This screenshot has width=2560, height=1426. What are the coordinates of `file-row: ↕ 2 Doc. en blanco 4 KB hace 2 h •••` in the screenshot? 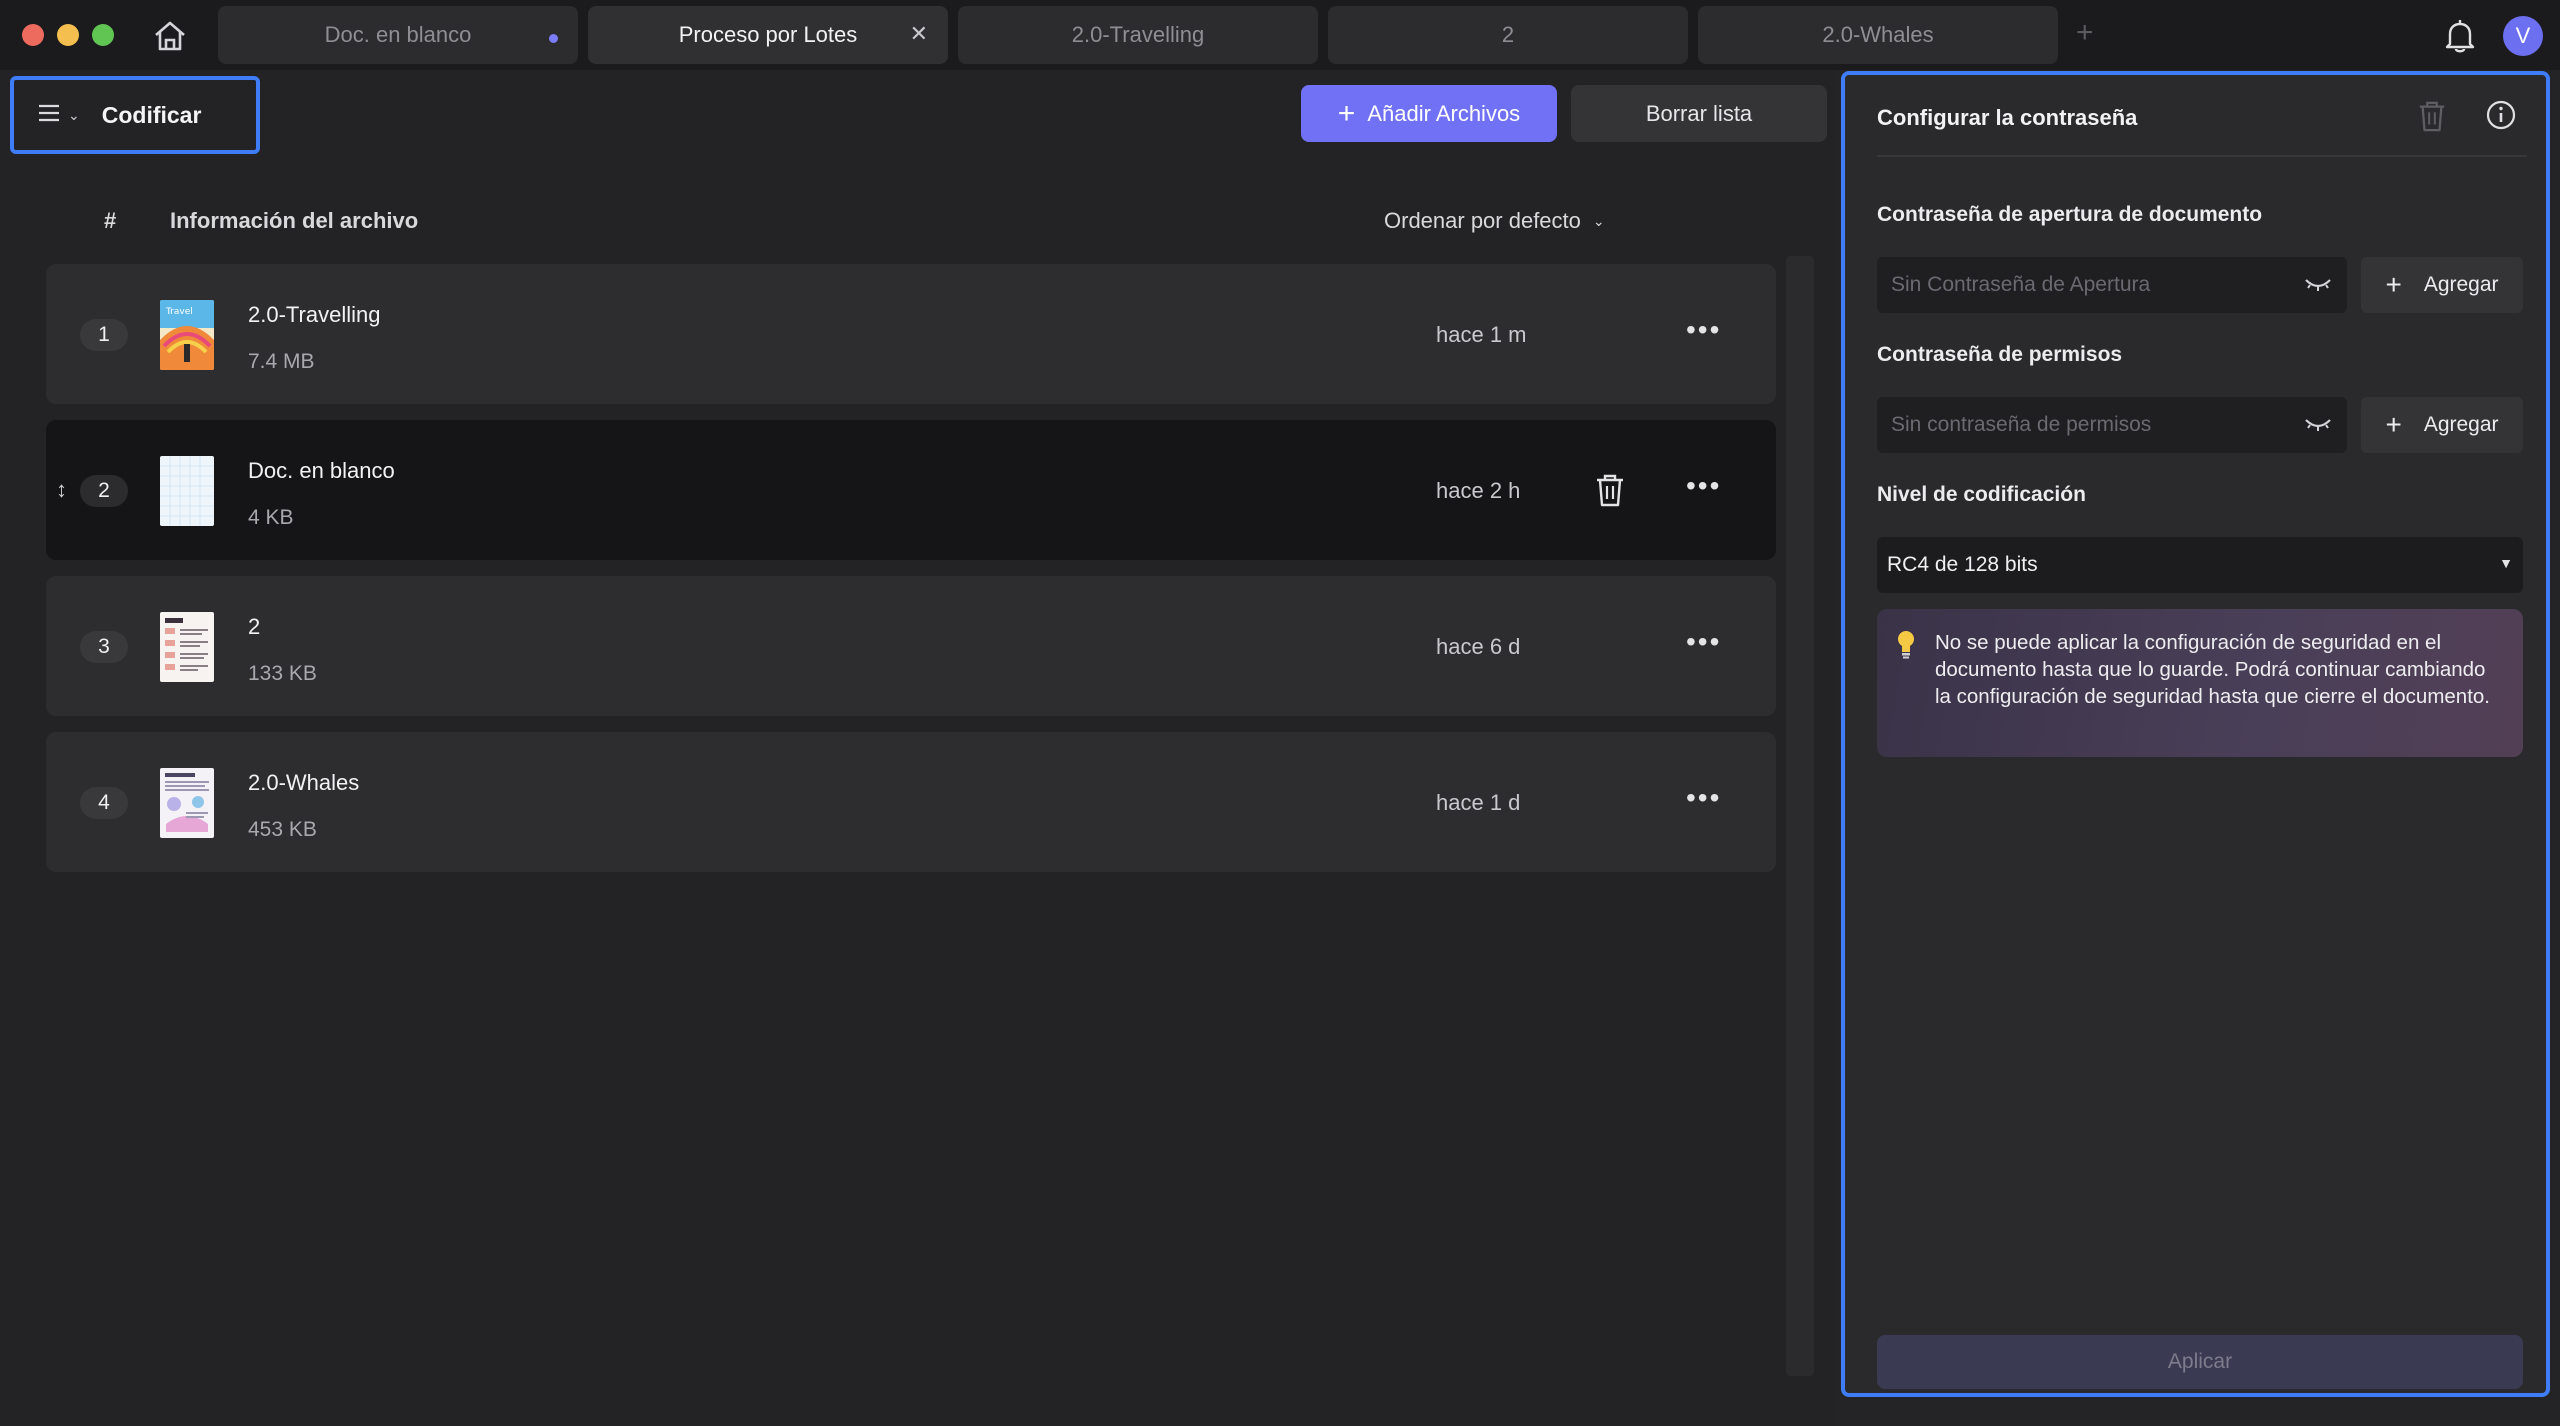 It's located at (911, 490).